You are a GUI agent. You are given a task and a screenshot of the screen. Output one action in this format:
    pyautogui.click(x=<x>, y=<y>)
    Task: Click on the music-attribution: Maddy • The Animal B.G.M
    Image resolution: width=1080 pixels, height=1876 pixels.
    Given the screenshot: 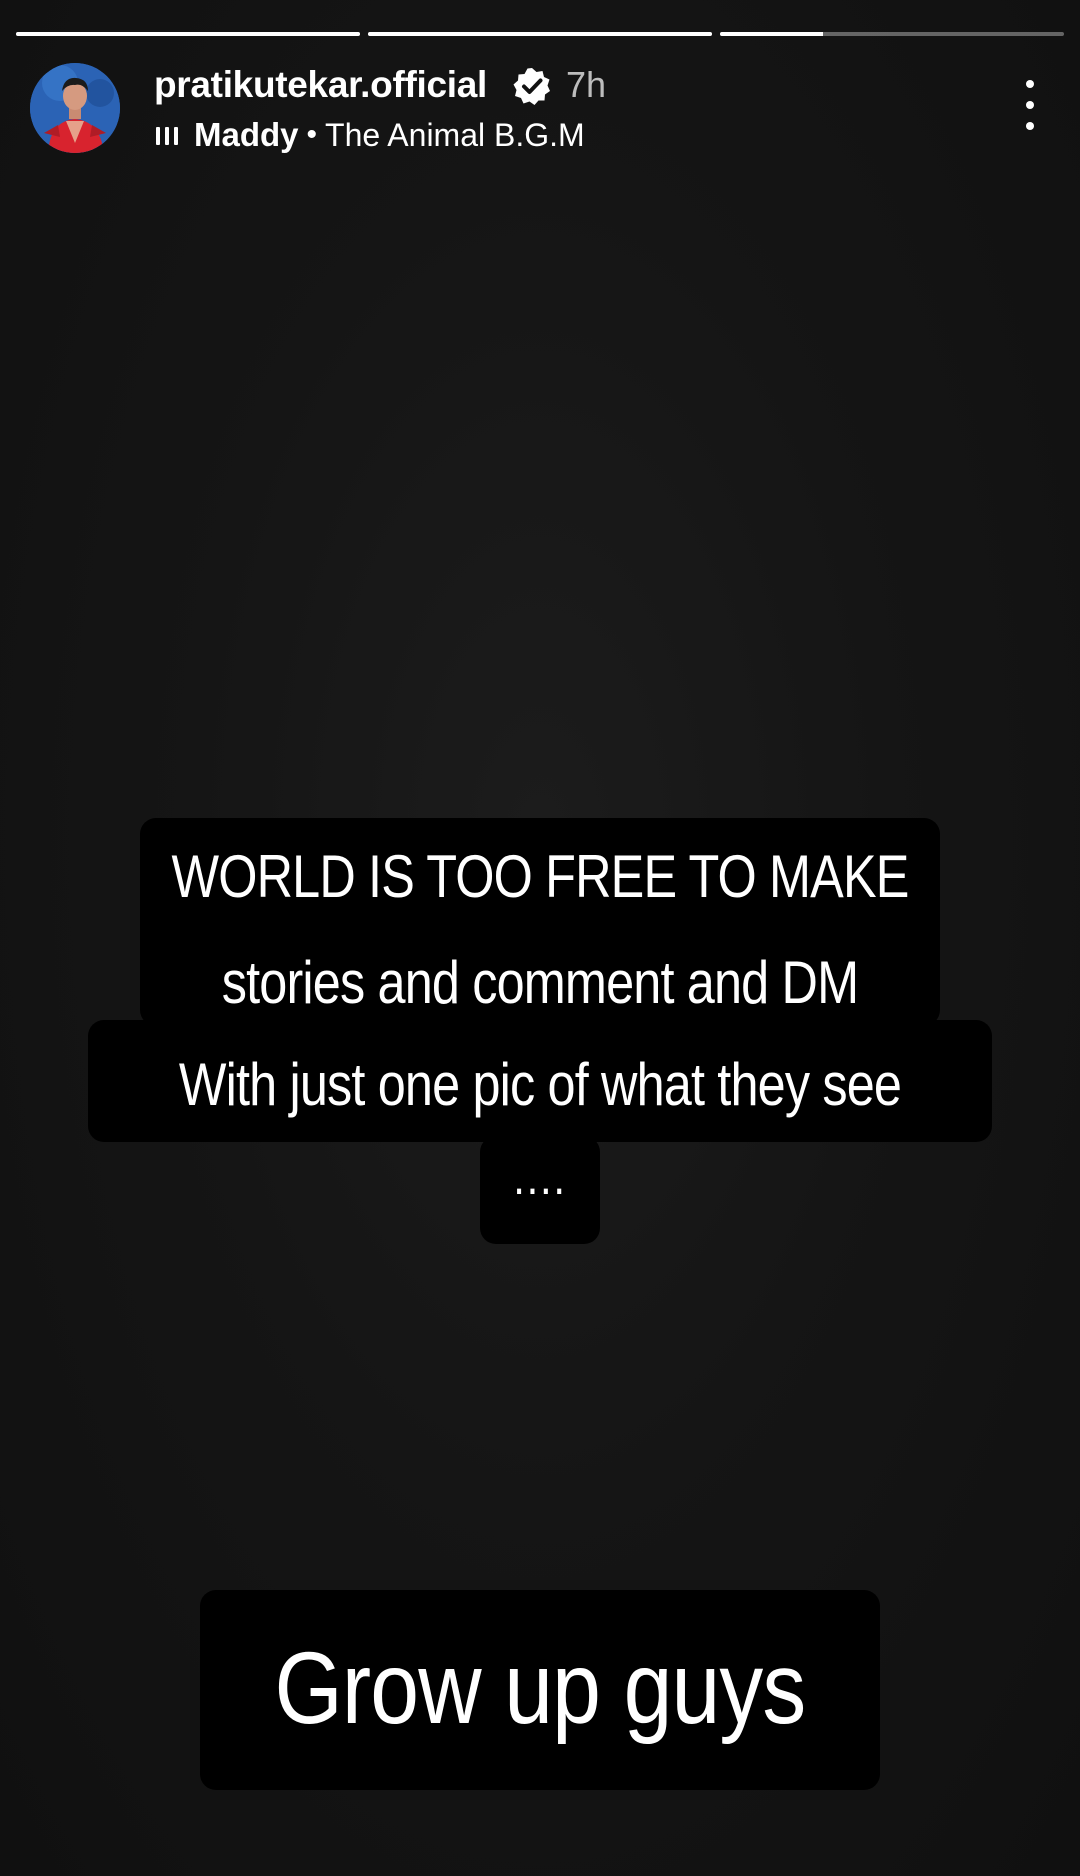 What is the action you would take?
    pyautogui.click(x=370, y=135)
    